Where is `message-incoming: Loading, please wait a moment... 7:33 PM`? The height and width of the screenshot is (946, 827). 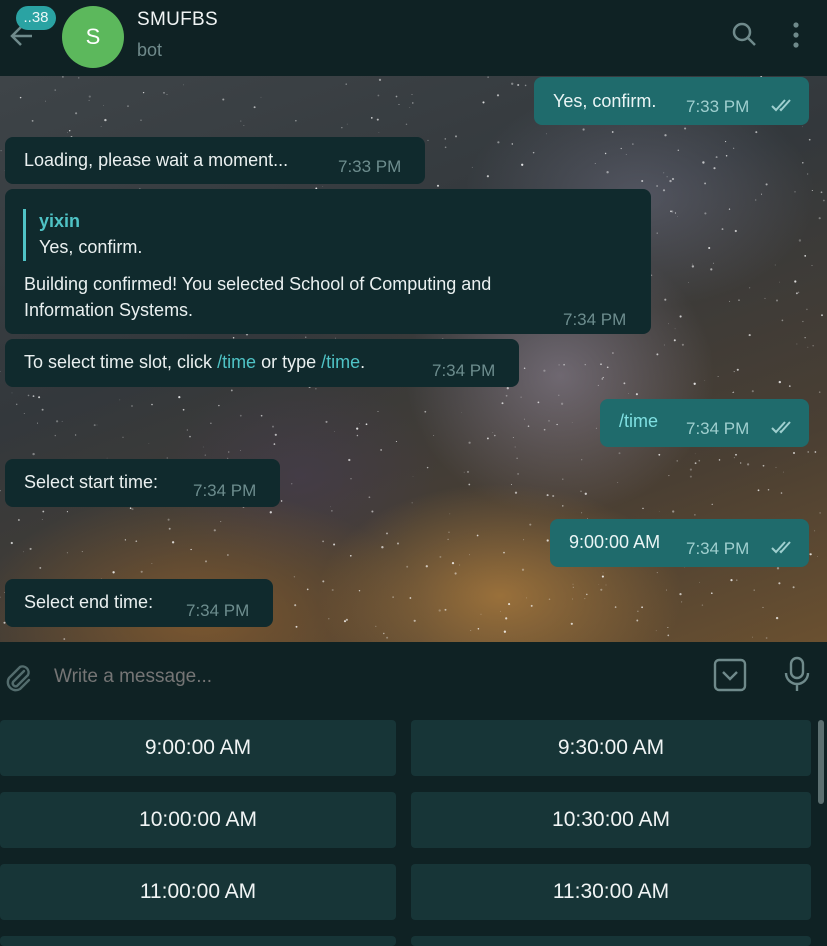
message-incoming: Loading, please wait a moment... 7:33 PM is located at coordinates (215, 160).